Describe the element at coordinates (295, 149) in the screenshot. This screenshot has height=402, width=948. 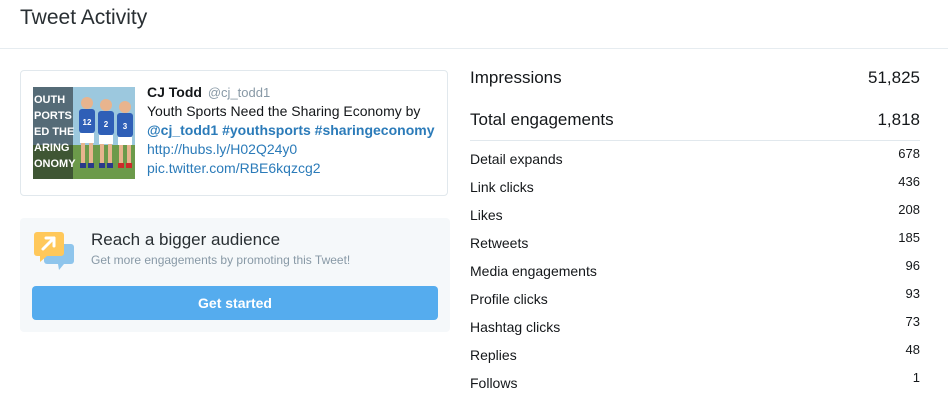
I see `tweet-link: http://hubs.ly/H02Q24y0` at that location.